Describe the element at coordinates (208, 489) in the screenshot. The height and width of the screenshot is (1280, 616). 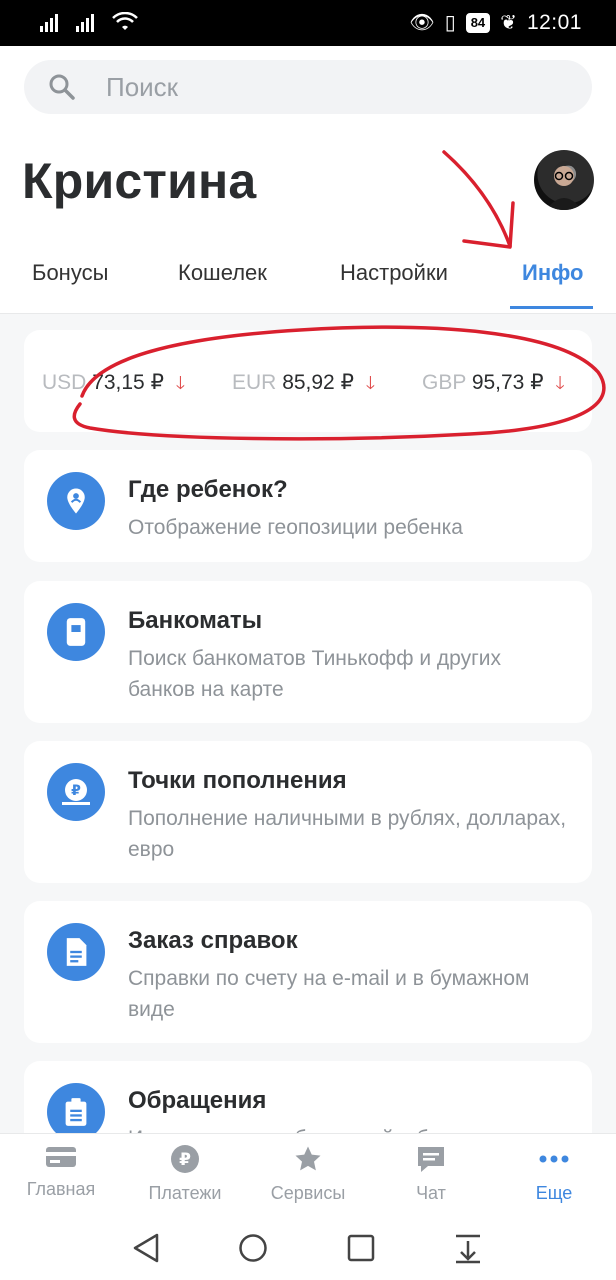
I see `card-title: Где ребенок?` at that location.